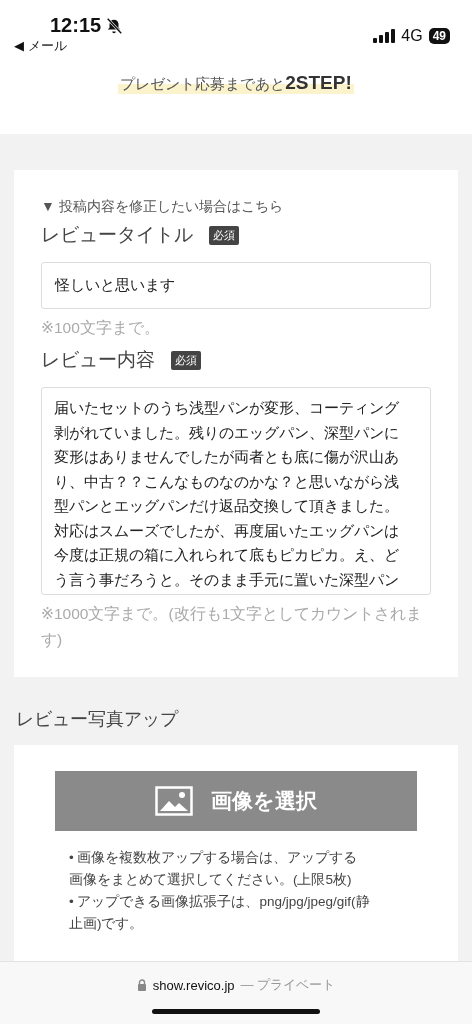  What do you see at coordinates (193, 985) in the screenshot?
I see `url-domain: show.revico.jp` at bounding box center [193, 985].